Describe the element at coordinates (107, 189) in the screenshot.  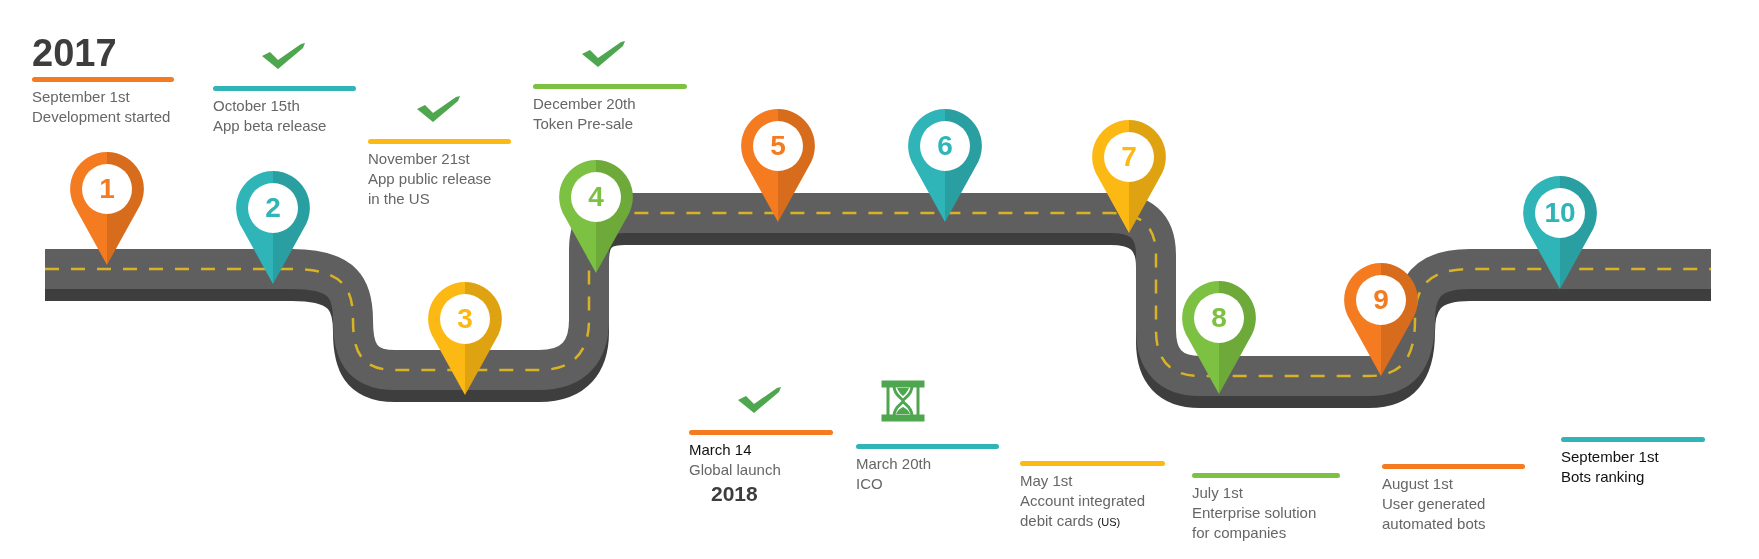
I see `pin-number: 1` at that location.